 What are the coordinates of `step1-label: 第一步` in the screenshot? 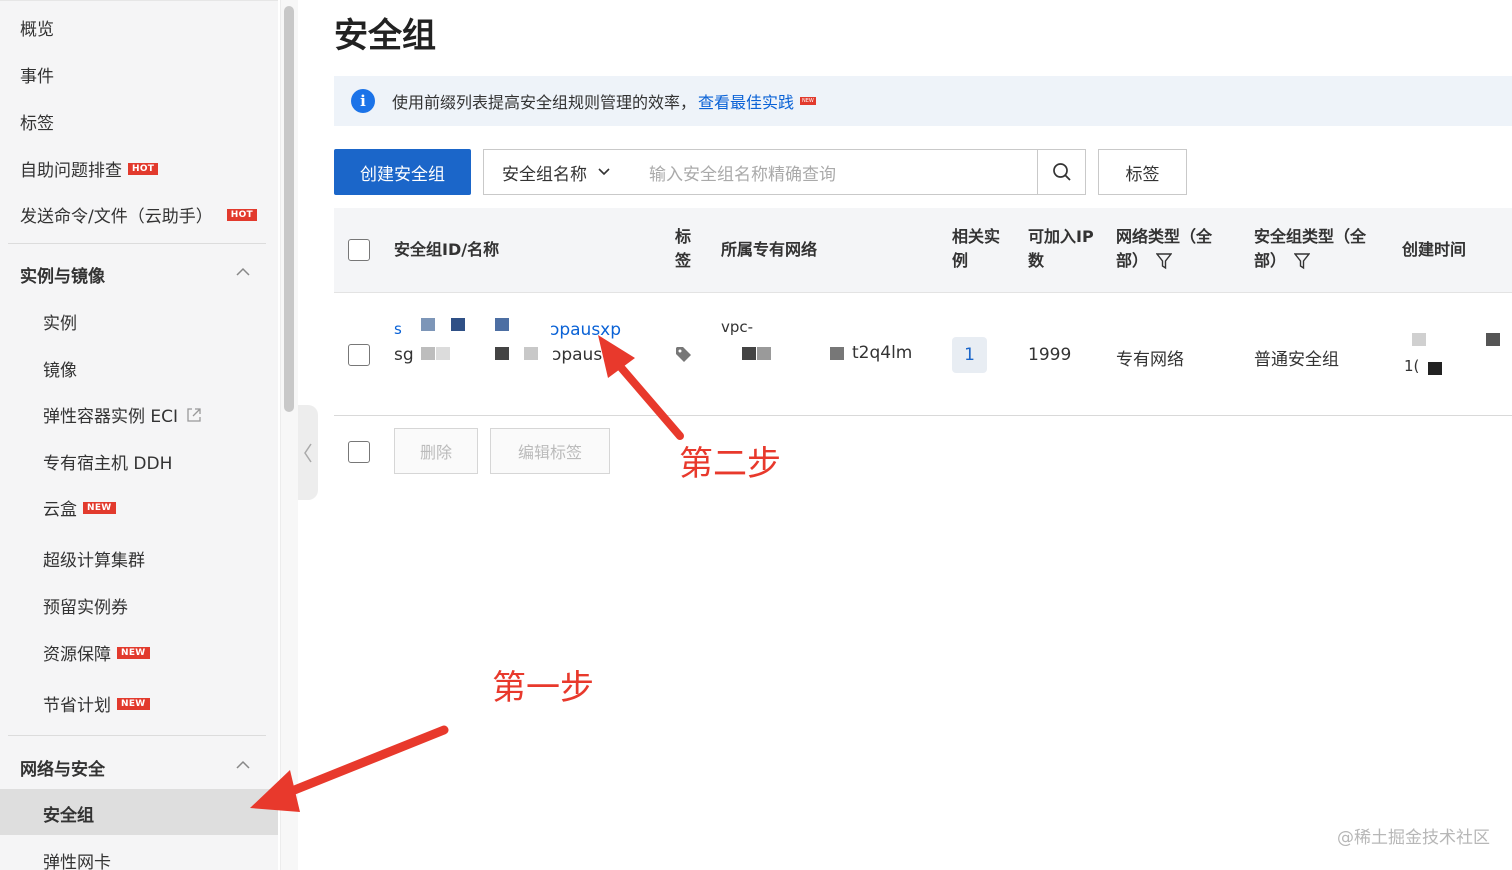 It's located at (543, 688).